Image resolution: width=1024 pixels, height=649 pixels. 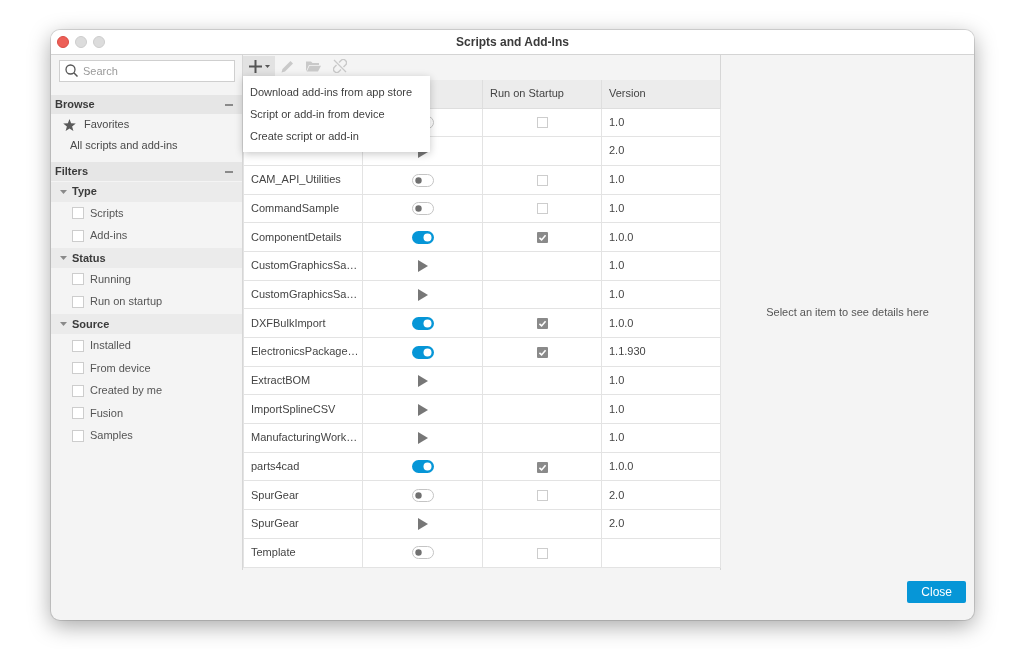 I want to click on filter-label: Installed, so click(x=110, y=346).